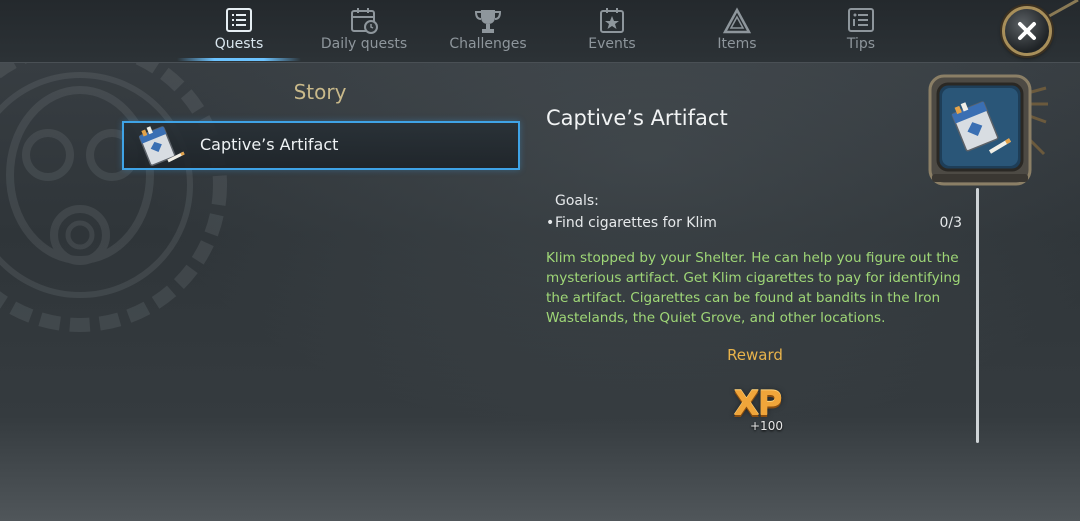  What do you see at coordinates (636, 223) in the screenshot?
I see `goal-text: Find cigarettes for Klim` at bounding box center [636, 223].